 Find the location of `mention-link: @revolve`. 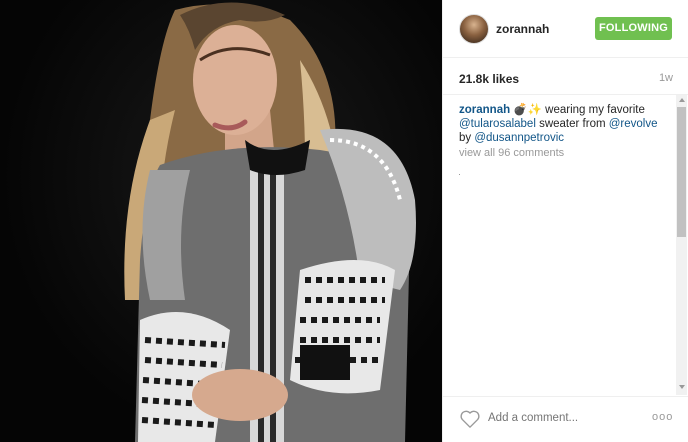

mention-link: @revolve is located at coordinates (633, 124).